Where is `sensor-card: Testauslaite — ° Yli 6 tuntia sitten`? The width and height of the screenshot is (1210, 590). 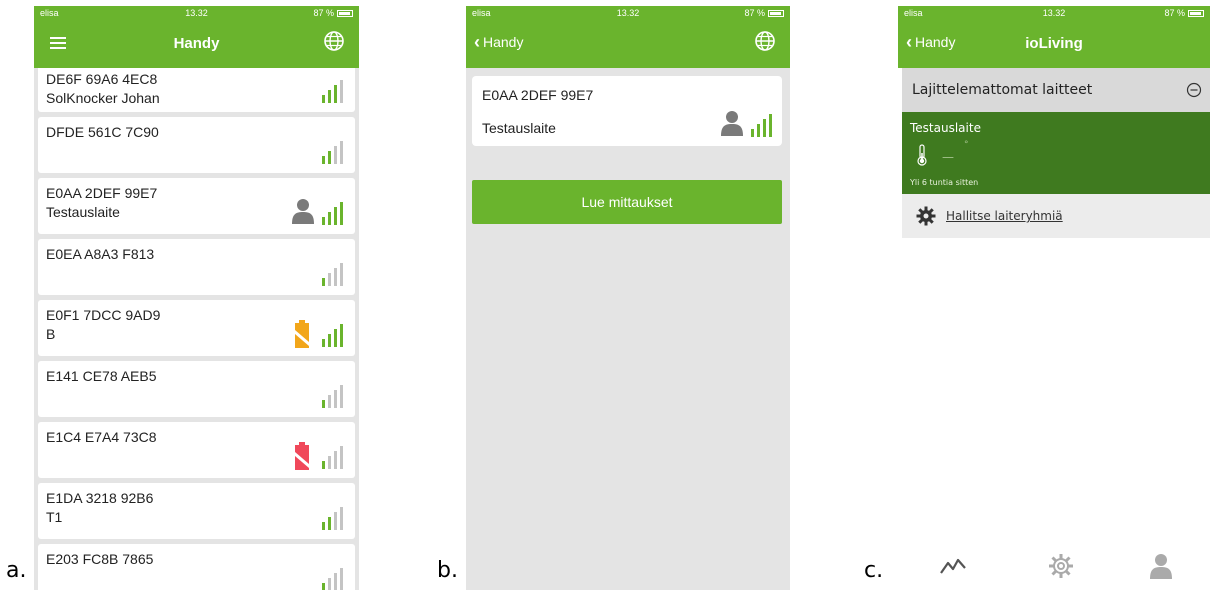
sensor-card: Testauslaite — ° Yli 6 tuntia sitten is located at coordinates (1056, 153).